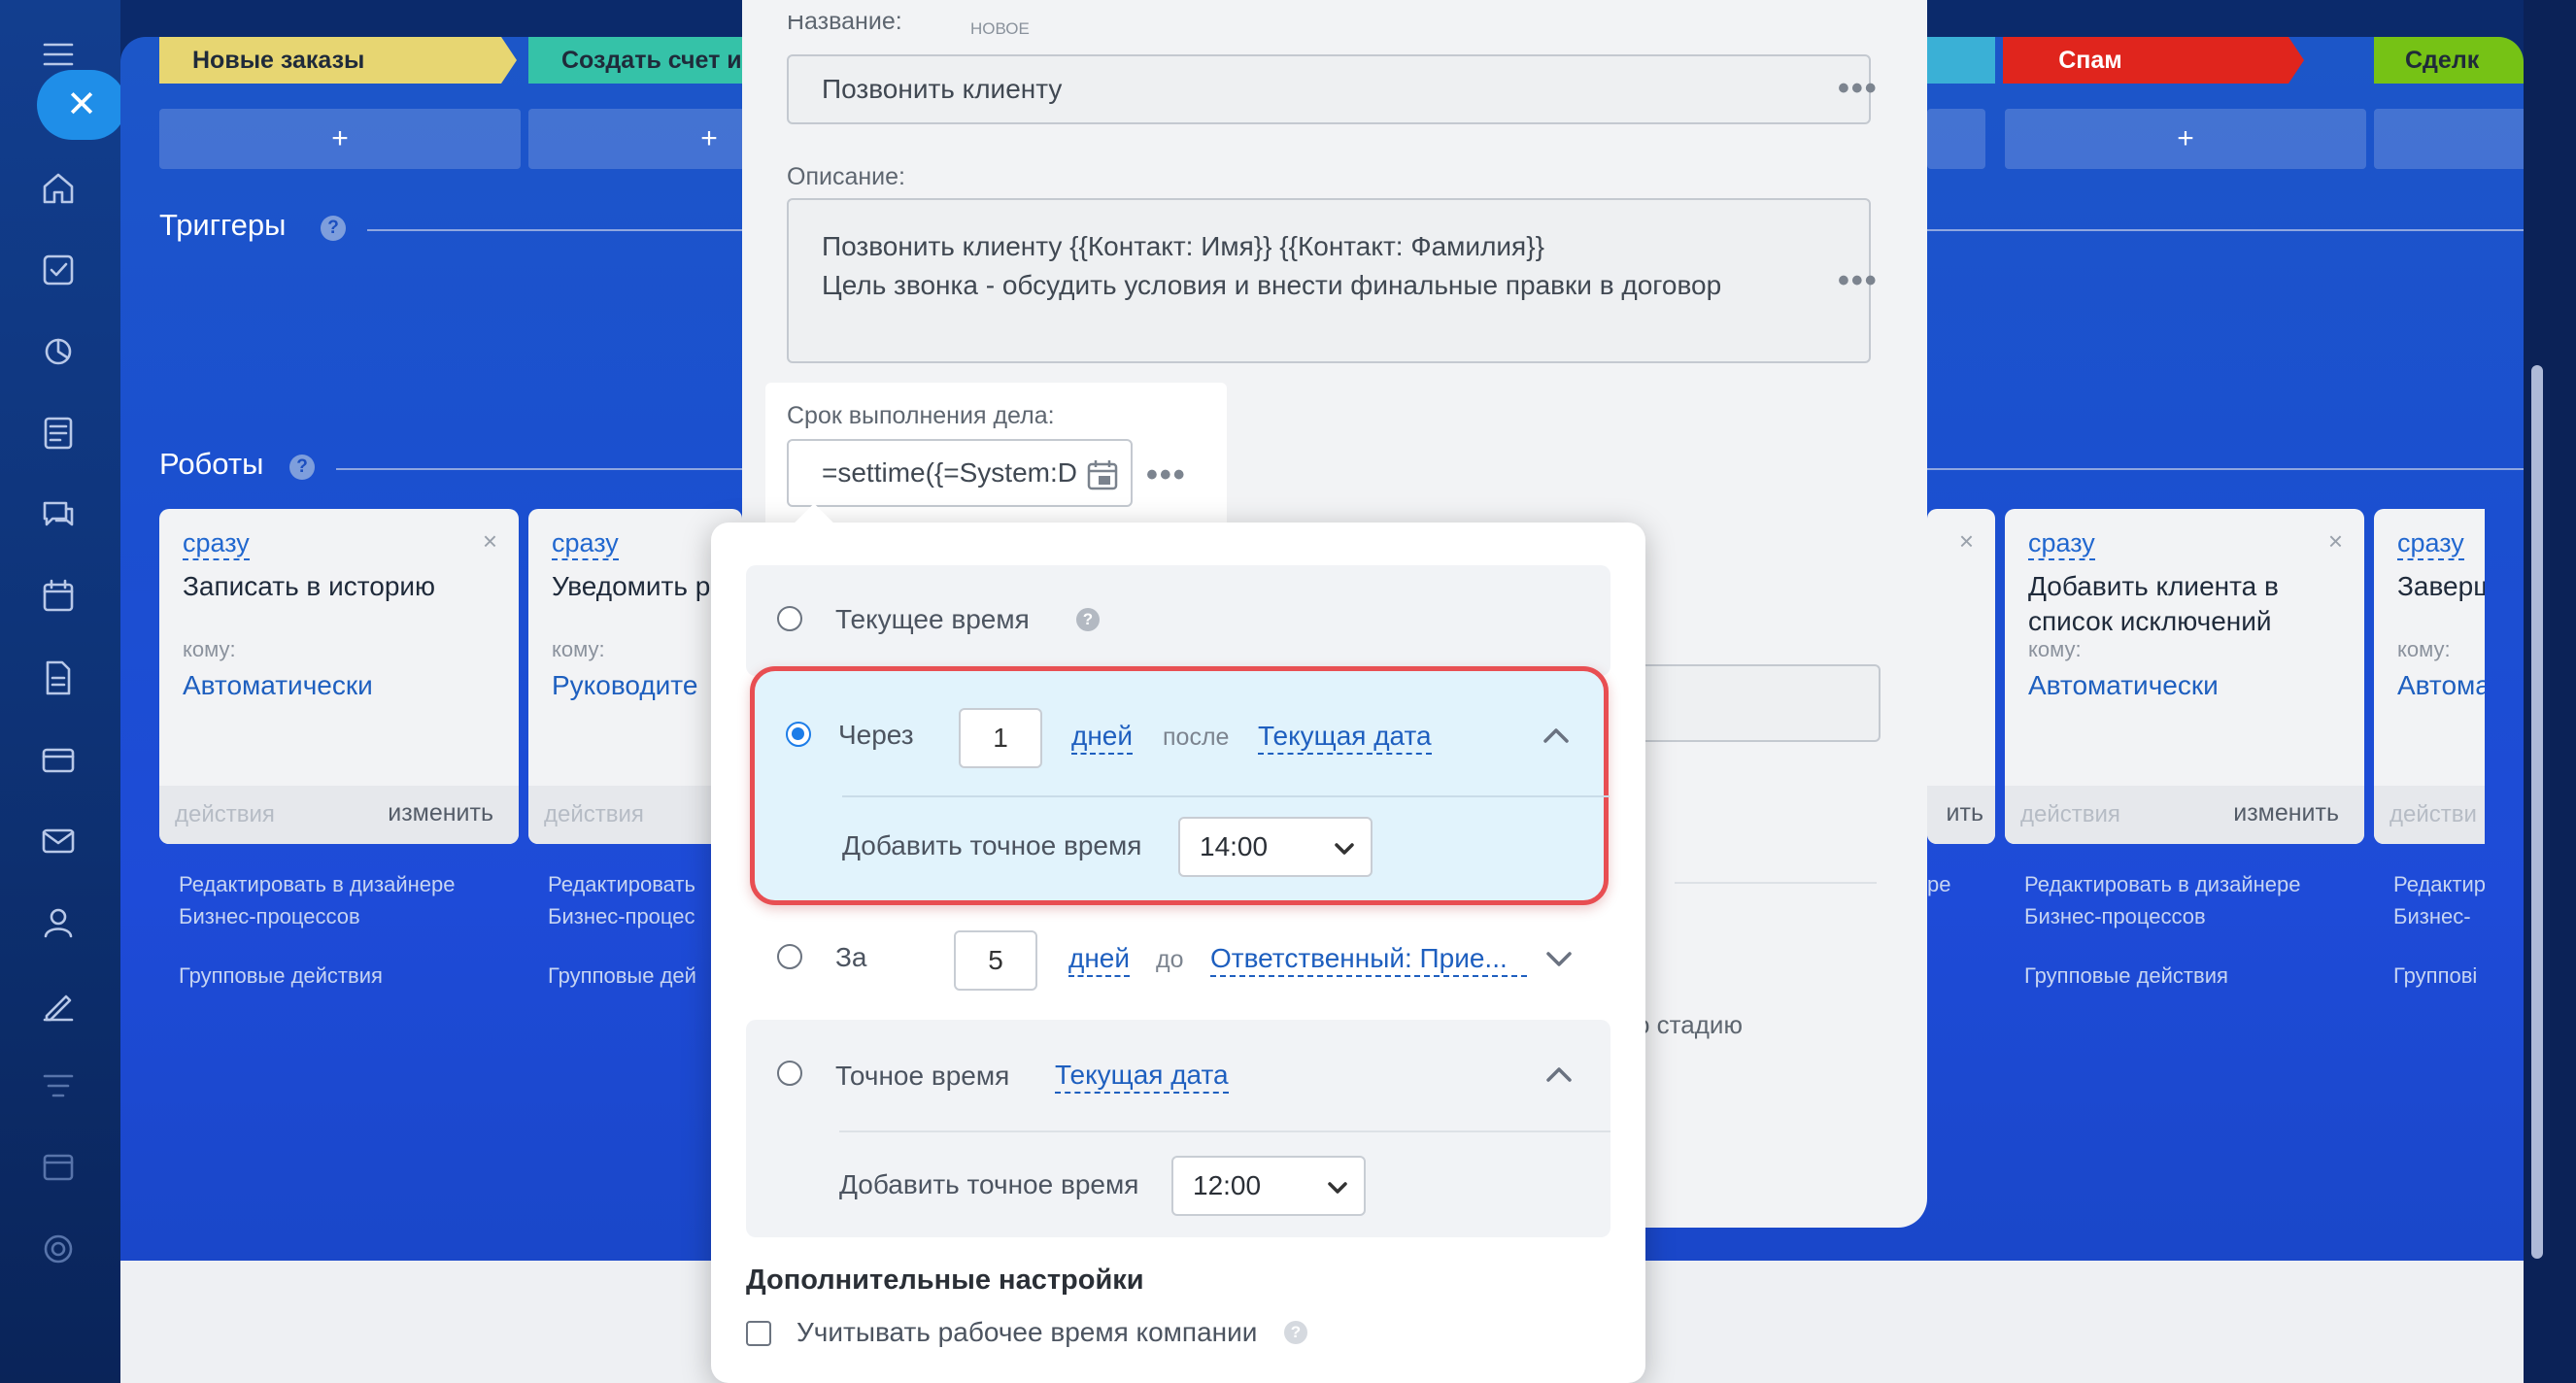  I want to click on robot-title: Добавить клиента в список исключений, so click(2153, 603).